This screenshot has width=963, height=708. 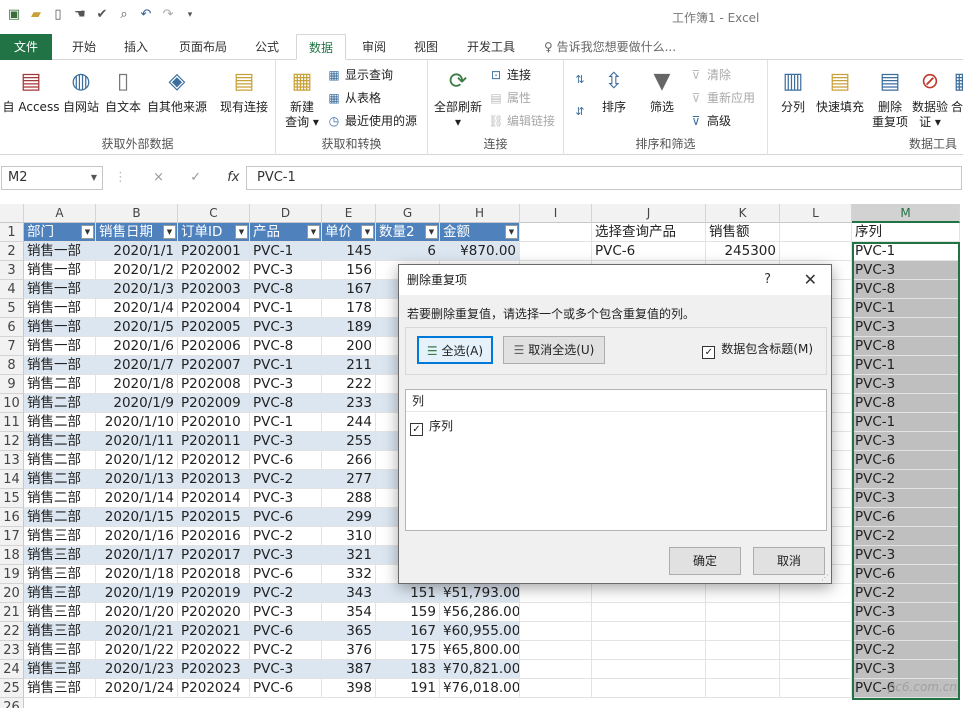 I want to click on customize-icon: ▾, so click(x=190, y=15).